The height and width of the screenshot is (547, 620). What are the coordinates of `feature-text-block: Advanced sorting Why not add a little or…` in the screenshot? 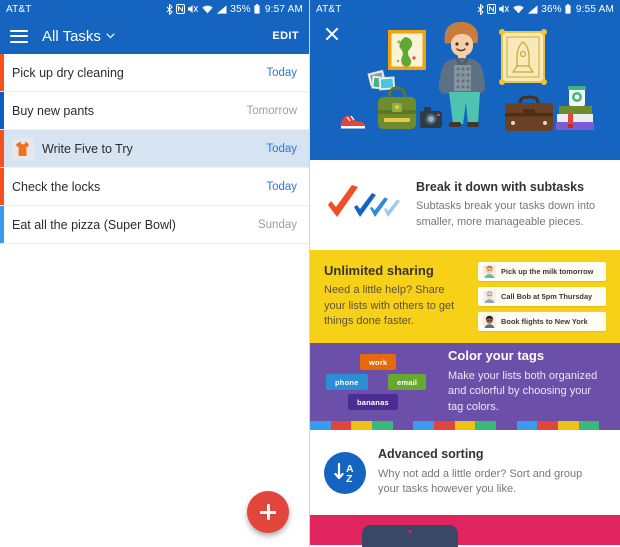 It's located at (492, 472).